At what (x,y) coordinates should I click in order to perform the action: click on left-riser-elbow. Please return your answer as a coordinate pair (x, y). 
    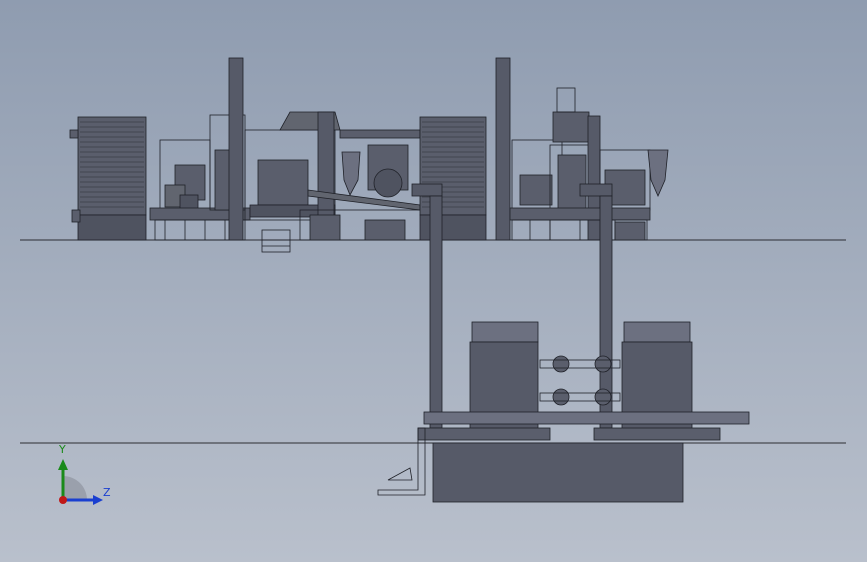
    Looking at the image, I should click on (427, 190).